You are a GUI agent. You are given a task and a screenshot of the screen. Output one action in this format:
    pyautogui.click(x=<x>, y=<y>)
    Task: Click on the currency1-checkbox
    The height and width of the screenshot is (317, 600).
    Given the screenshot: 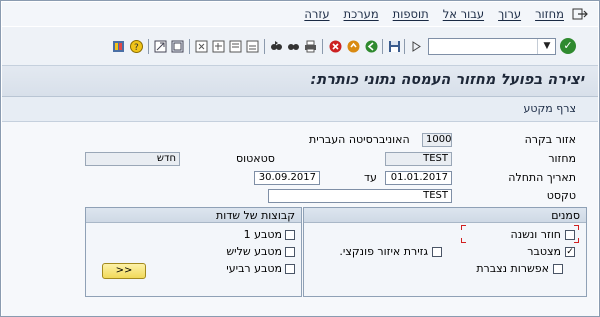 What is the action you would take?
    pyautogui.click(x=290, y=235)
    